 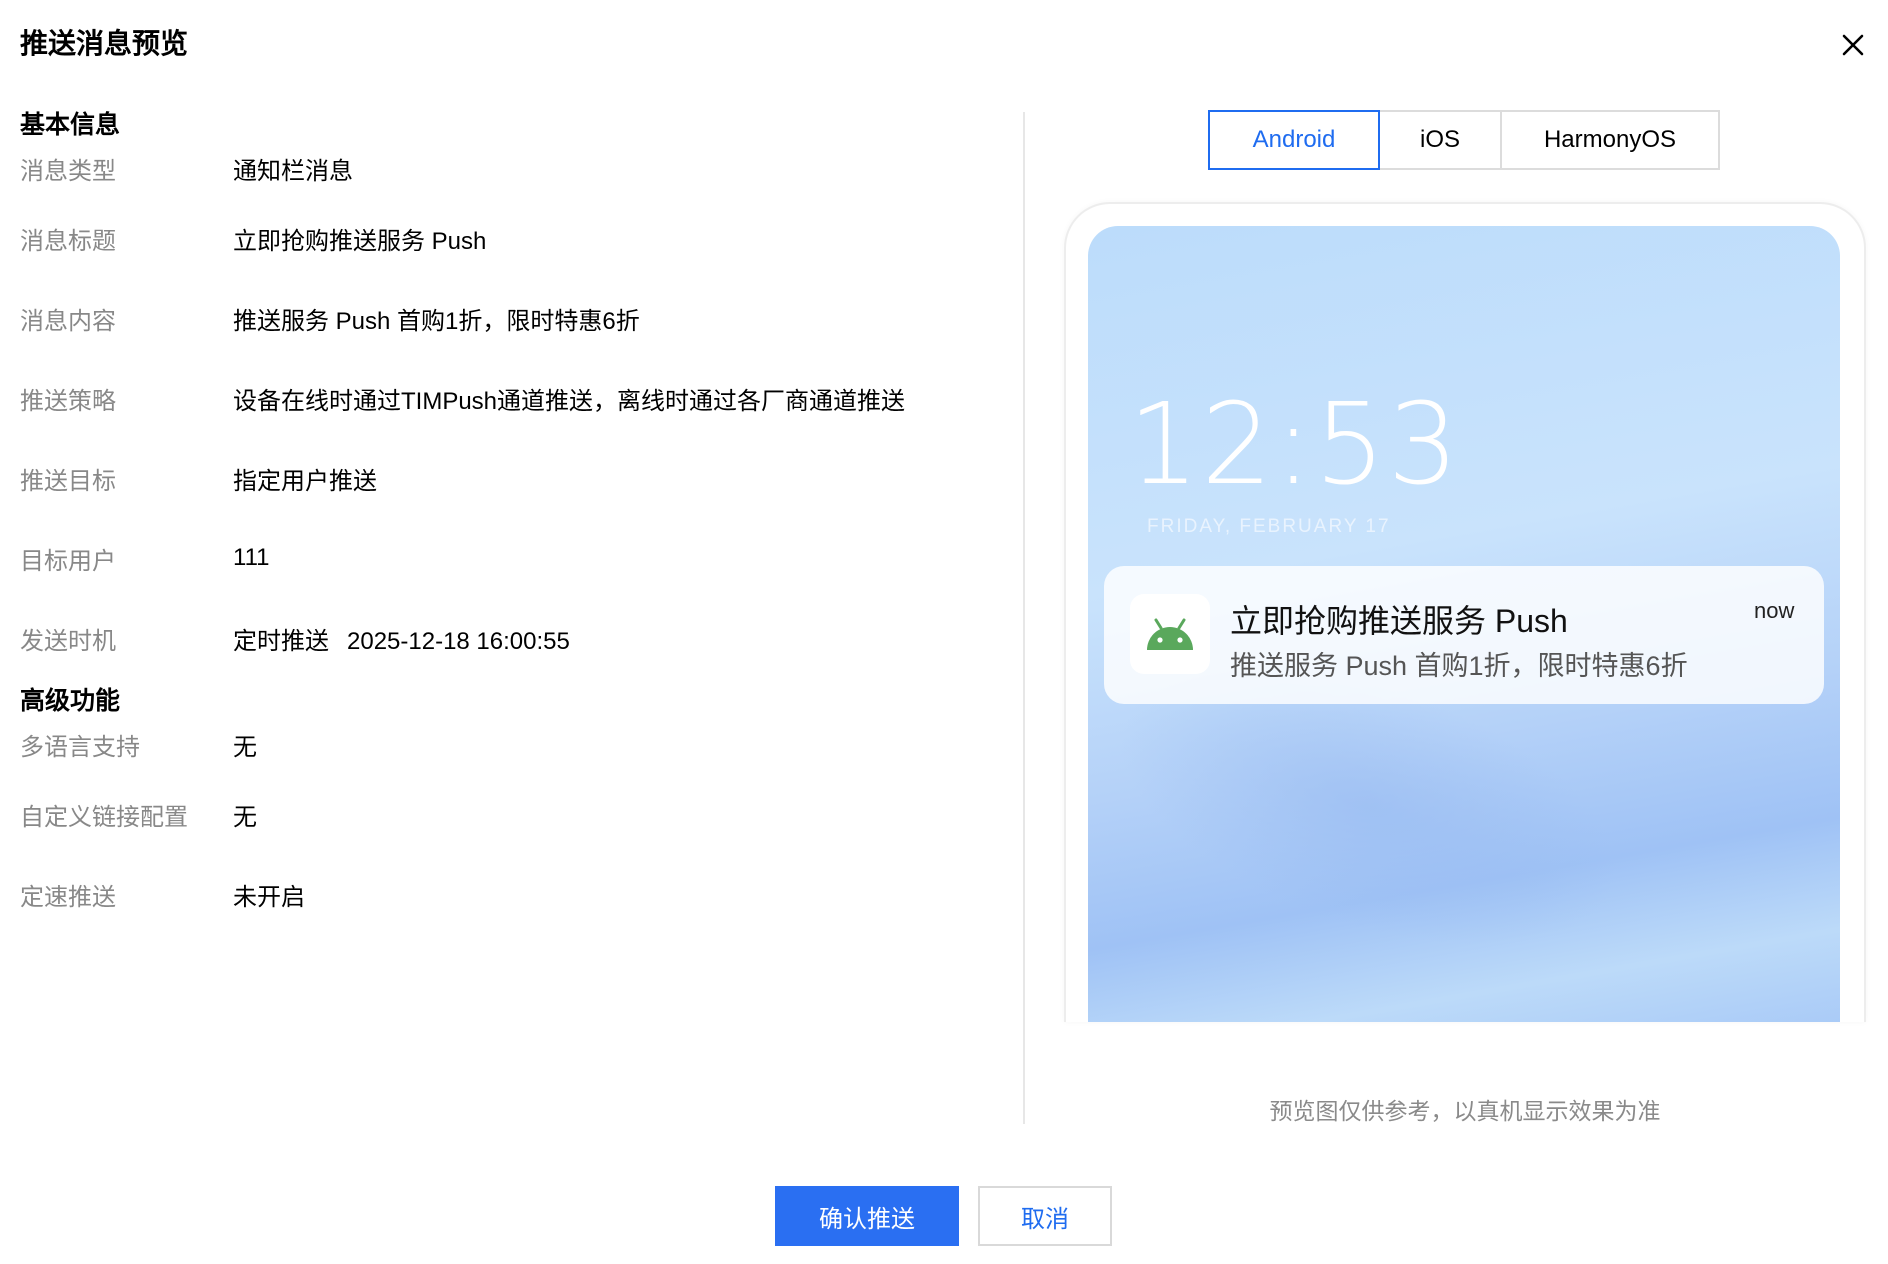 I want to click on field-value: 未开启, so click(x=269, y=897).